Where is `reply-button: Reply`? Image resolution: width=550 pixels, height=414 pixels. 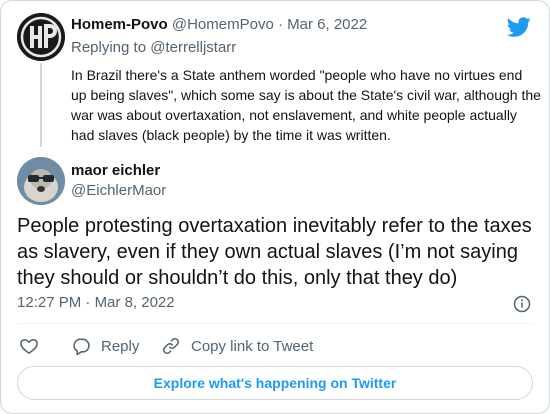 reply-button: Reply is located at coordinates (105, 346).